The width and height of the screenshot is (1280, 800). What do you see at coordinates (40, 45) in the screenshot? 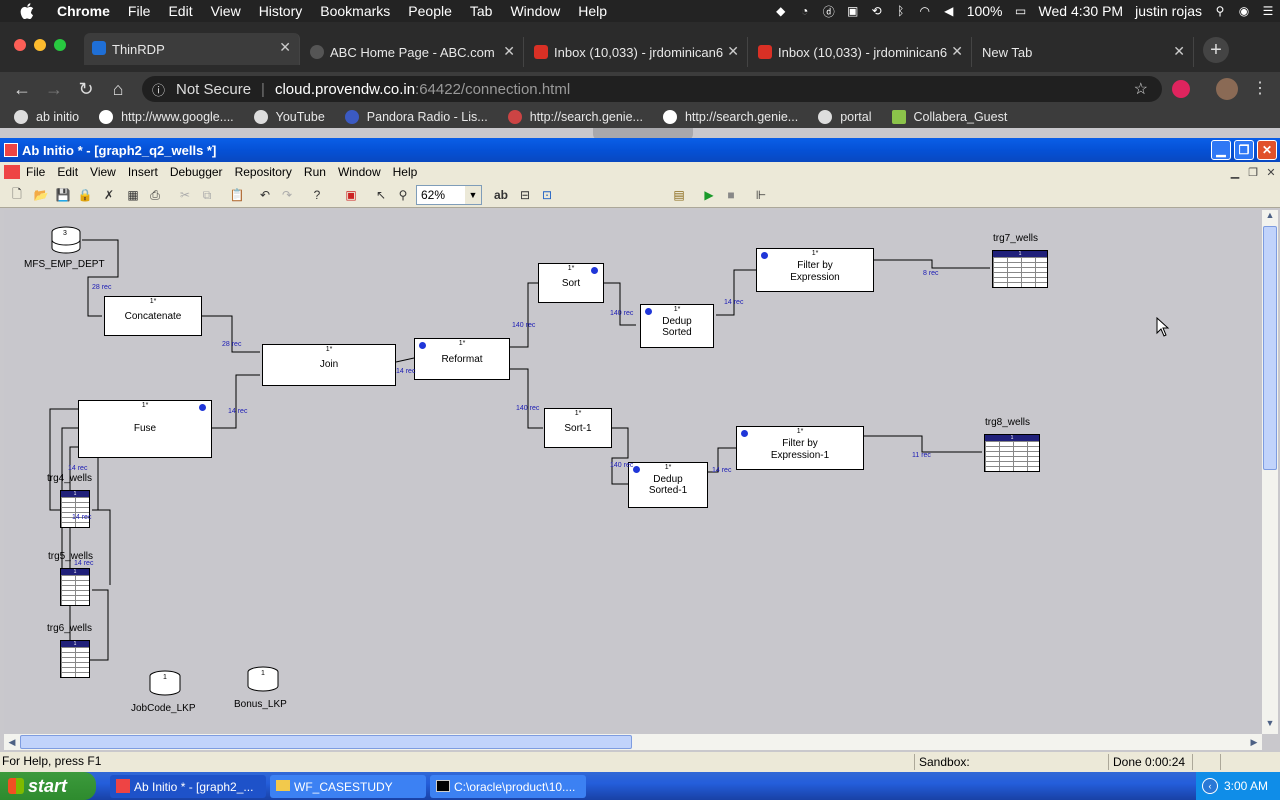
I see `minimize-window-icon` at bounding box center [40, 45].